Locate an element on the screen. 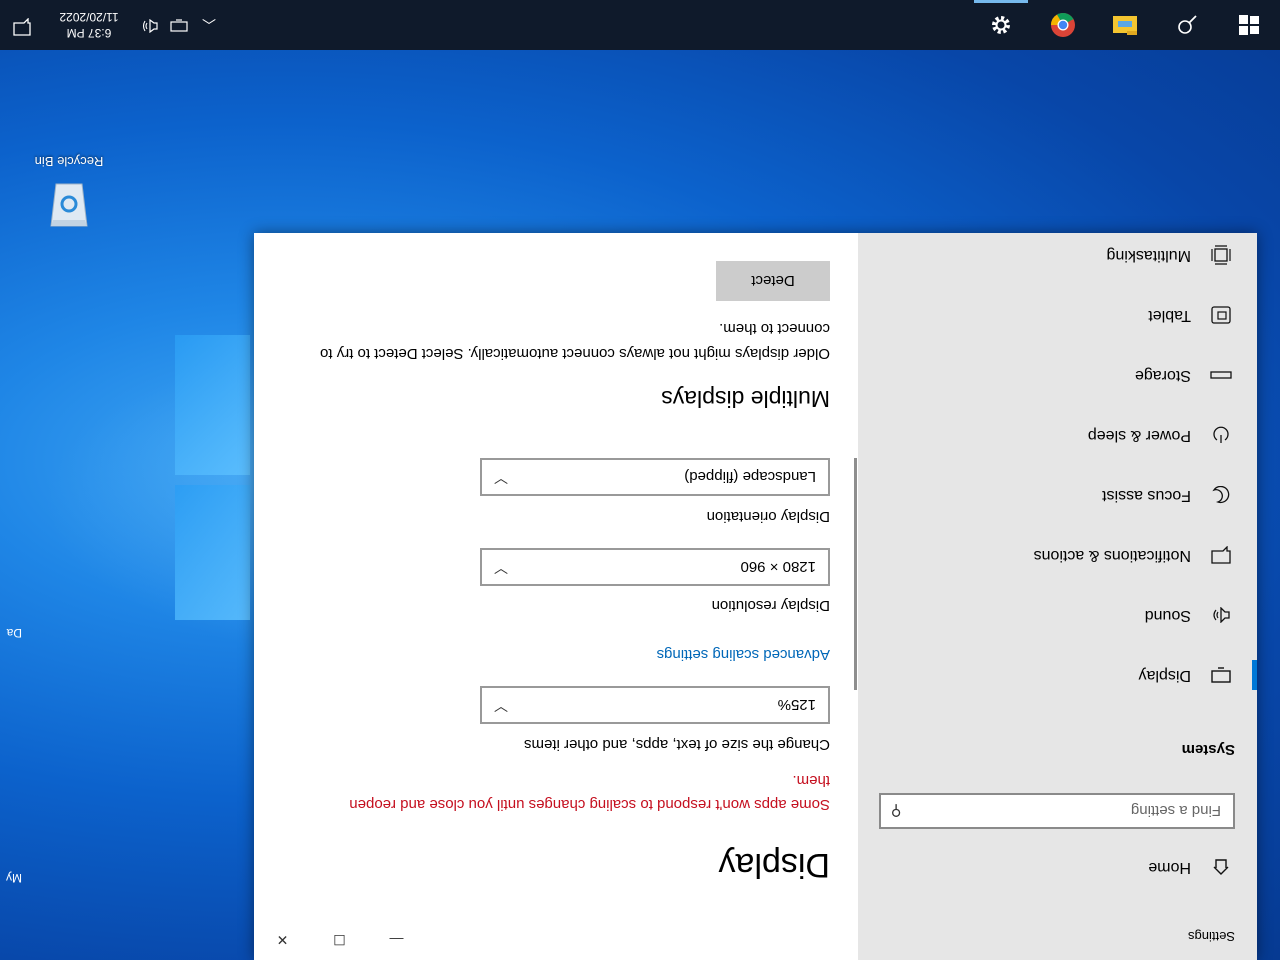 The height and width of the screenshot is (960, 1280). orientation-label: Display orientation is located at coordinates (768, 516).